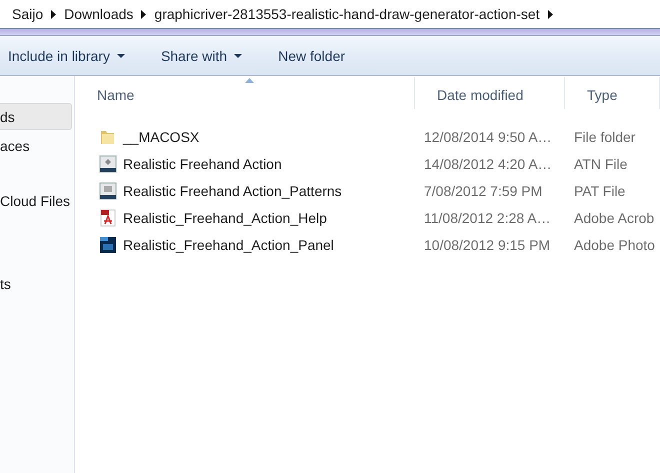 The height and width of the screenshot is (473, 660). Describe the element at coordinates (108, 245) in the screenshot. I see `photoshop-file-icon` at that location.